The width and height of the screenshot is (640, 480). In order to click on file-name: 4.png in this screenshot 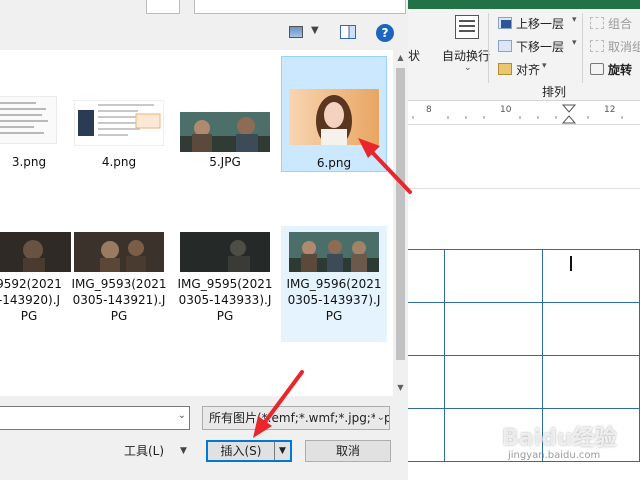, I will do `click(119, 162)`.